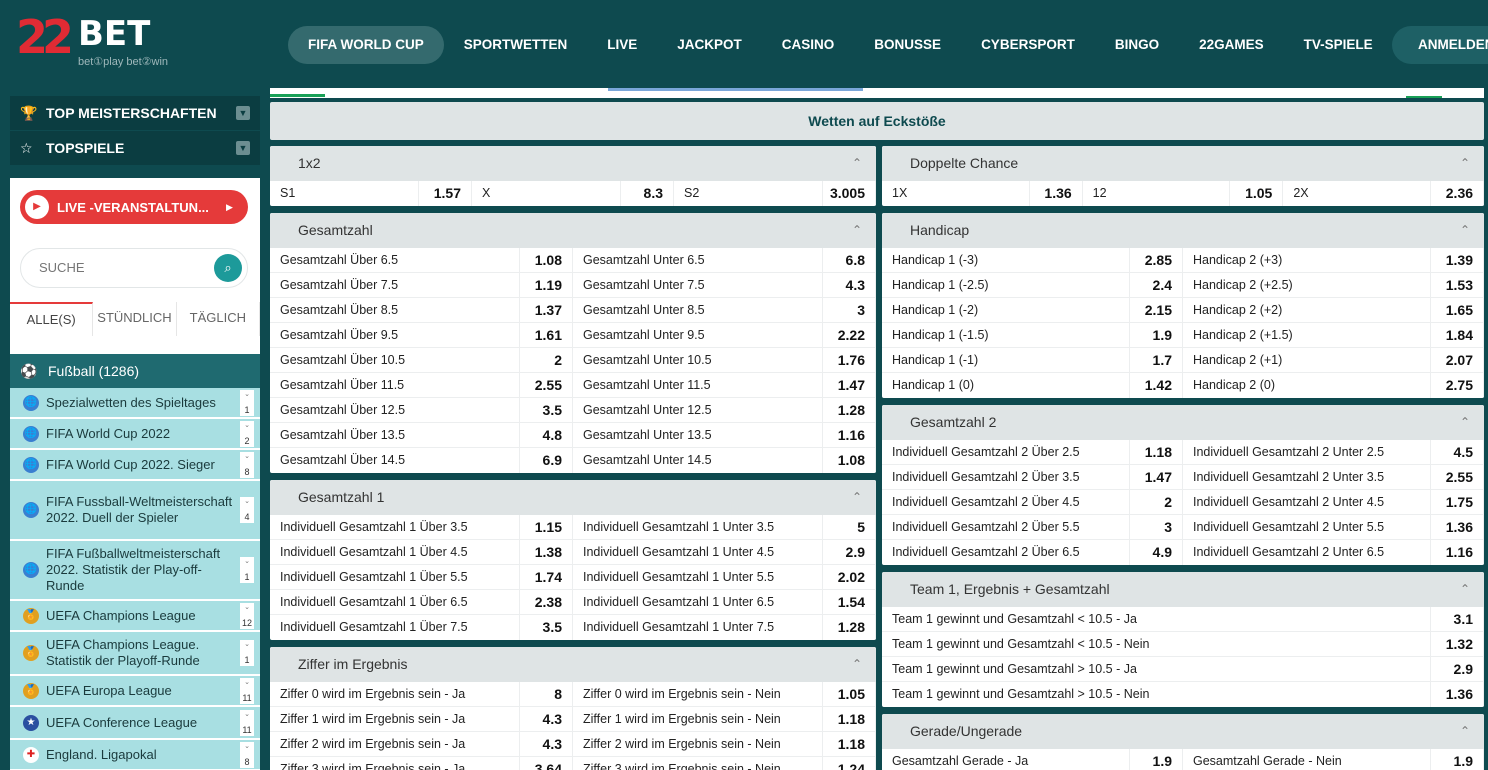 The image size is (1488, 770). I want to click on bet-option: Gesamtzahl Gerade - Nein 1.9, so click(1333, 759).